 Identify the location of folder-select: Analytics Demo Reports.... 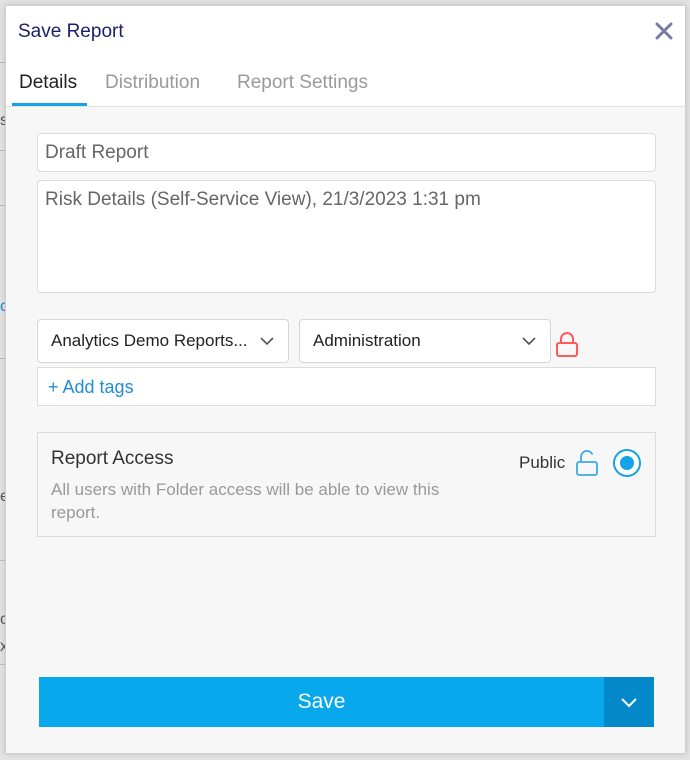
(163, 341).